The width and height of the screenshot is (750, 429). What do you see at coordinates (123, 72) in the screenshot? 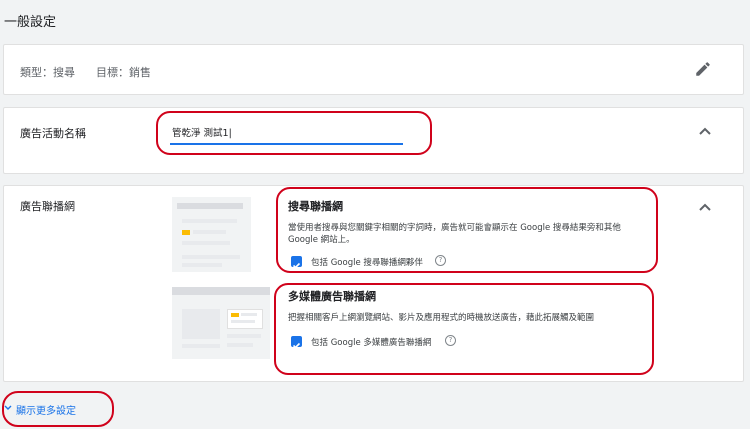
I see `campaign-goal: 目標：銷售` at bounding box center [123, 72].